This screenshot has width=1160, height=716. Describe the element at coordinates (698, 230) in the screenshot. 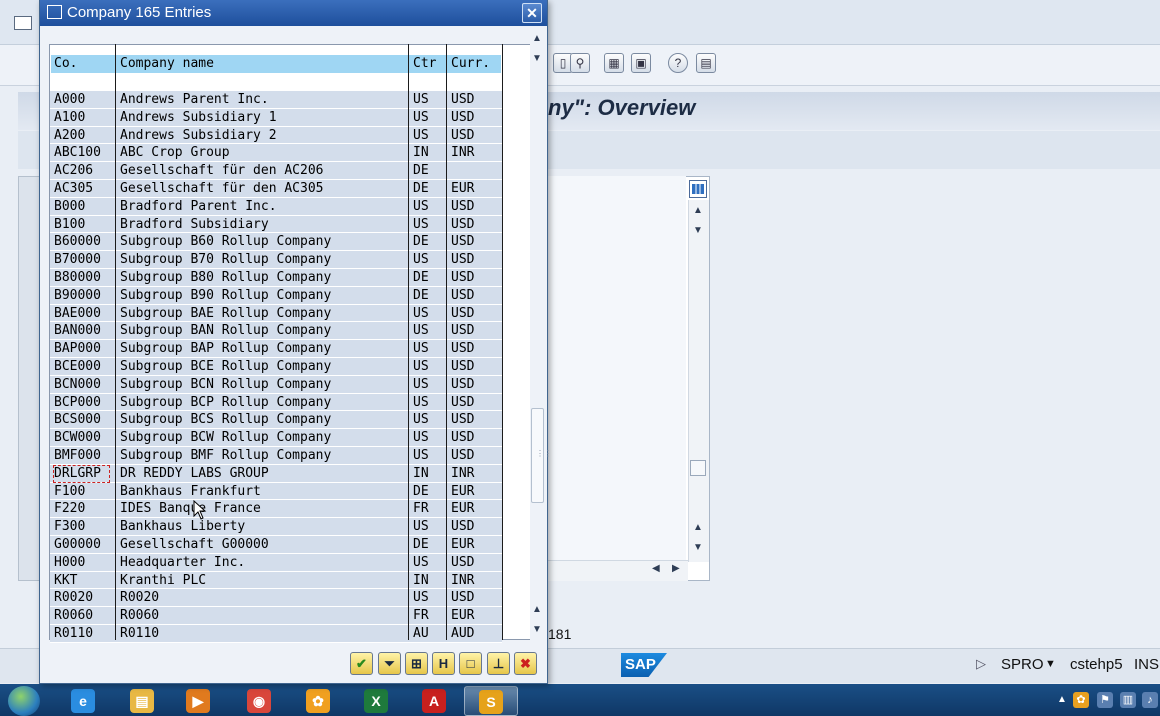

I see `scroll-down-arrow-icon: ▼` at that location.